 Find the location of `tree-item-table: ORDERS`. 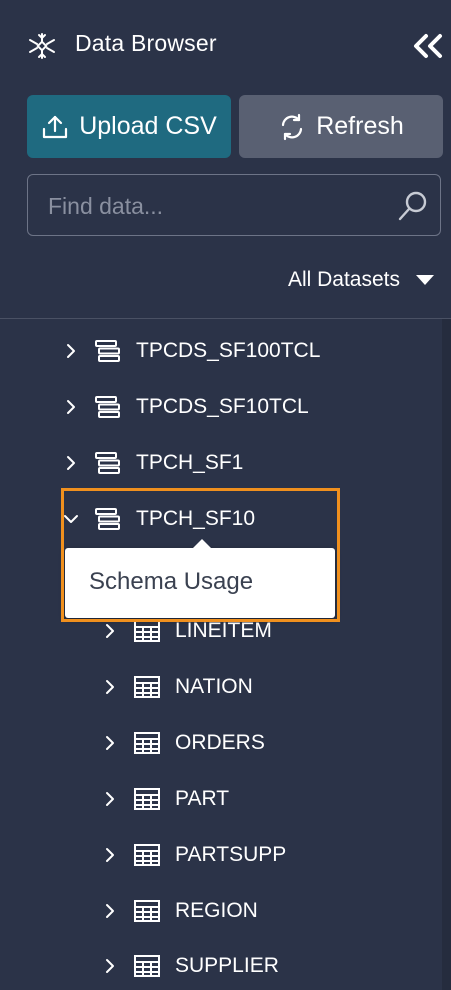

tree-item-table: ORDERS is located at coordinates (183, 743).